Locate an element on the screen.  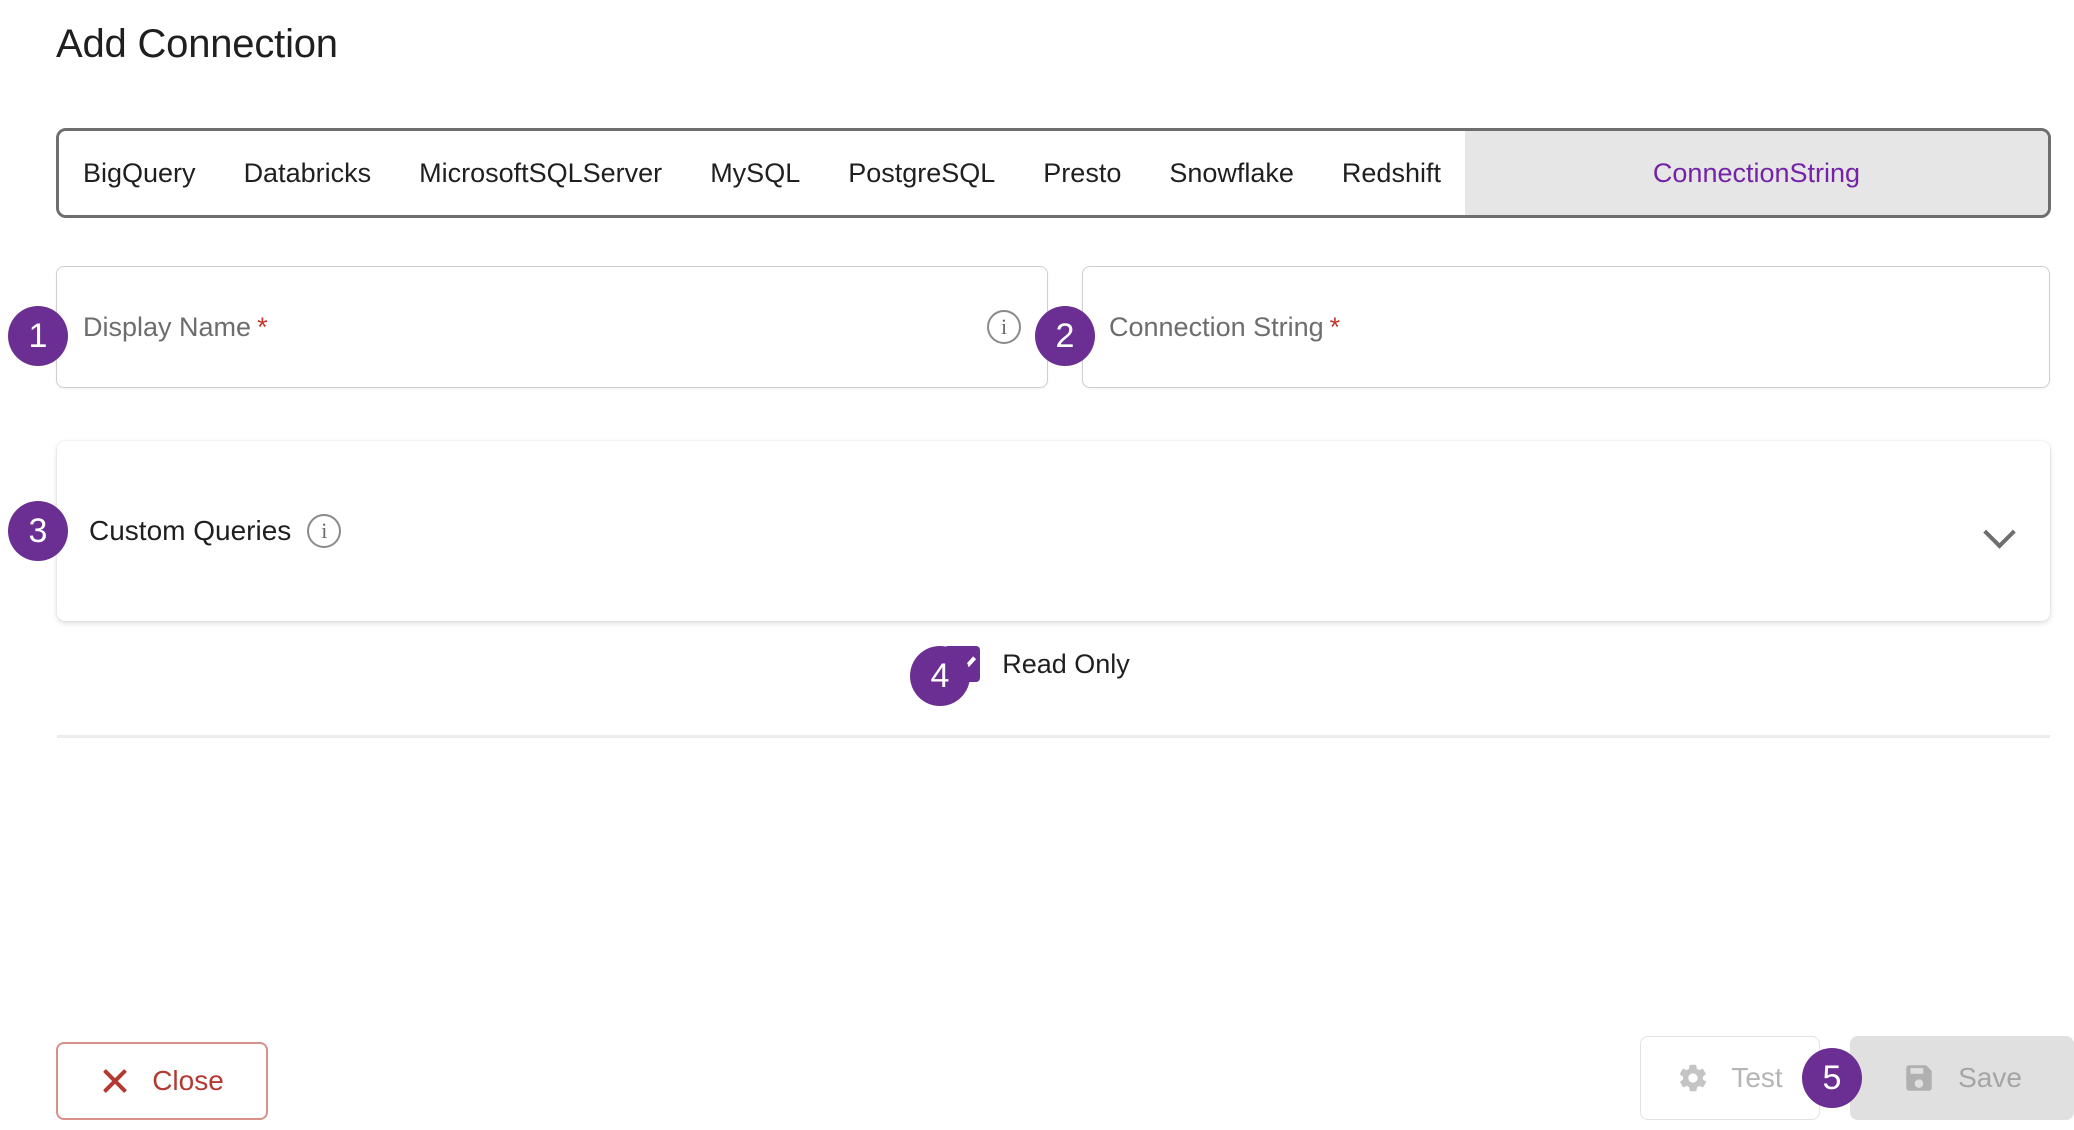
connection-string-placeholder: Connection String is located at coordinates (1216, 326).